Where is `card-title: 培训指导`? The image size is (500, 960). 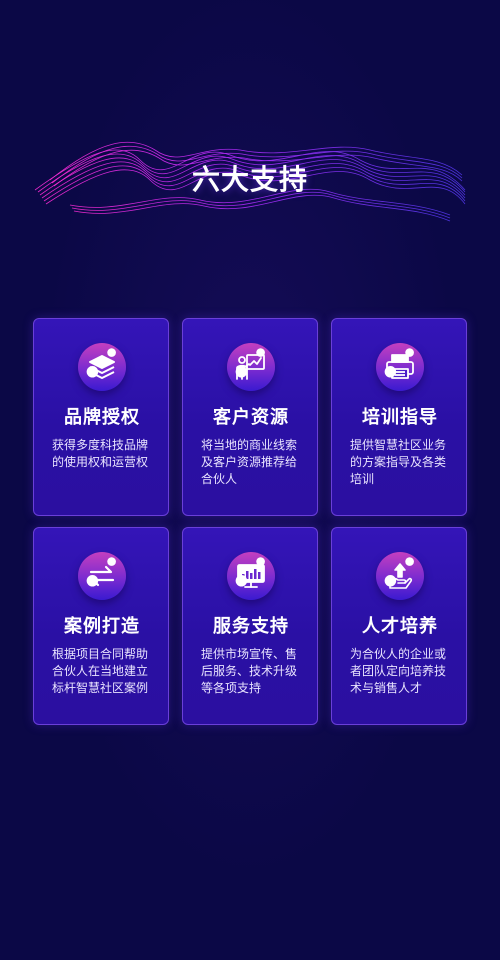
card-title: 培训指导 is located at coordinates (400, 417).